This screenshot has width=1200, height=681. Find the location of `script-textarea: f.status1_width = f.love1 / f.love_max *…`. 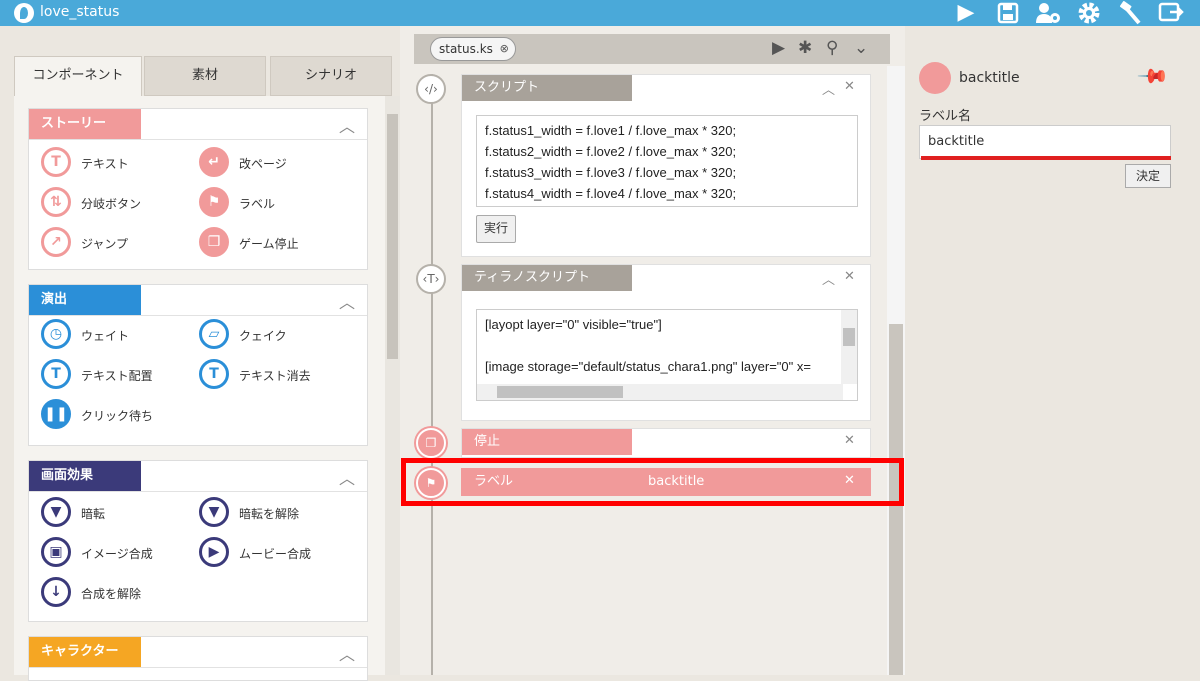

script-textarea: f.status1_width = f.love1 / f.love_max *… is located at coordinates (667, 161).